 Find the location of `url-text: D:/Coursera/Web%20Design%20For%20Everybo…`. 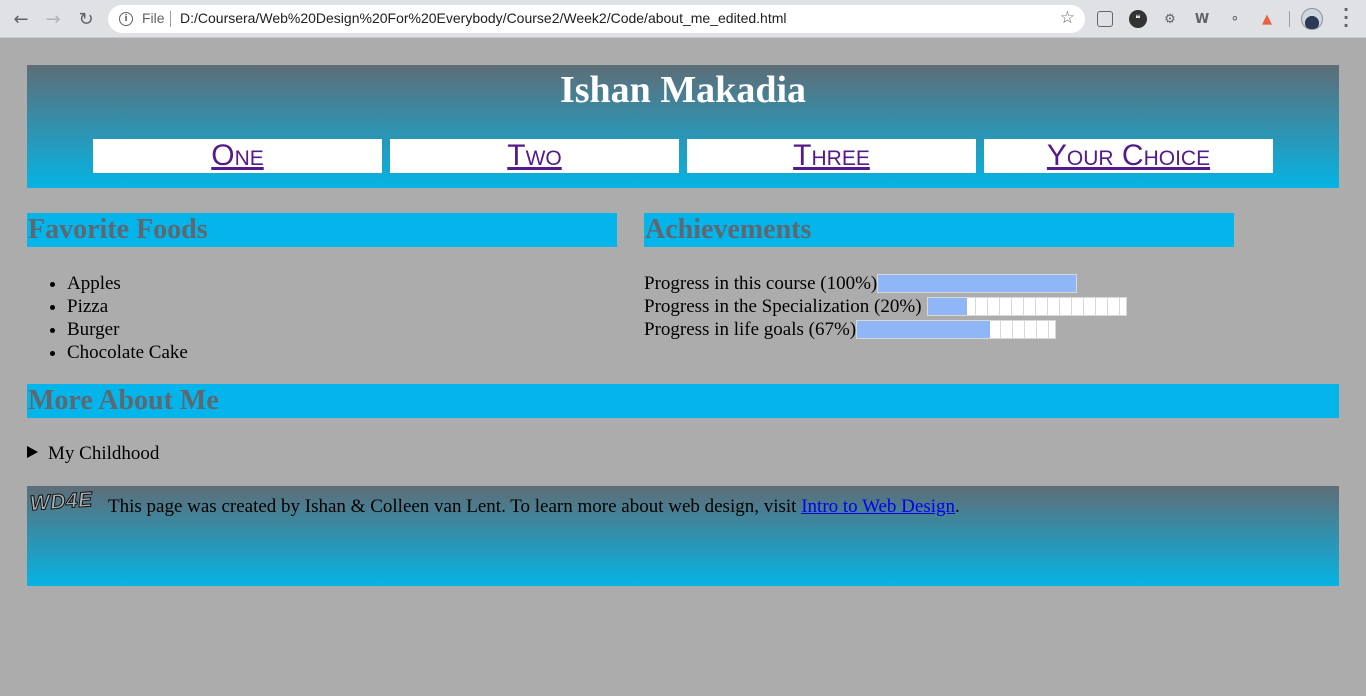

url-text: D:/Coursera/Web%20Design%20For%20Everybo… is located at coordinates (483, 18).